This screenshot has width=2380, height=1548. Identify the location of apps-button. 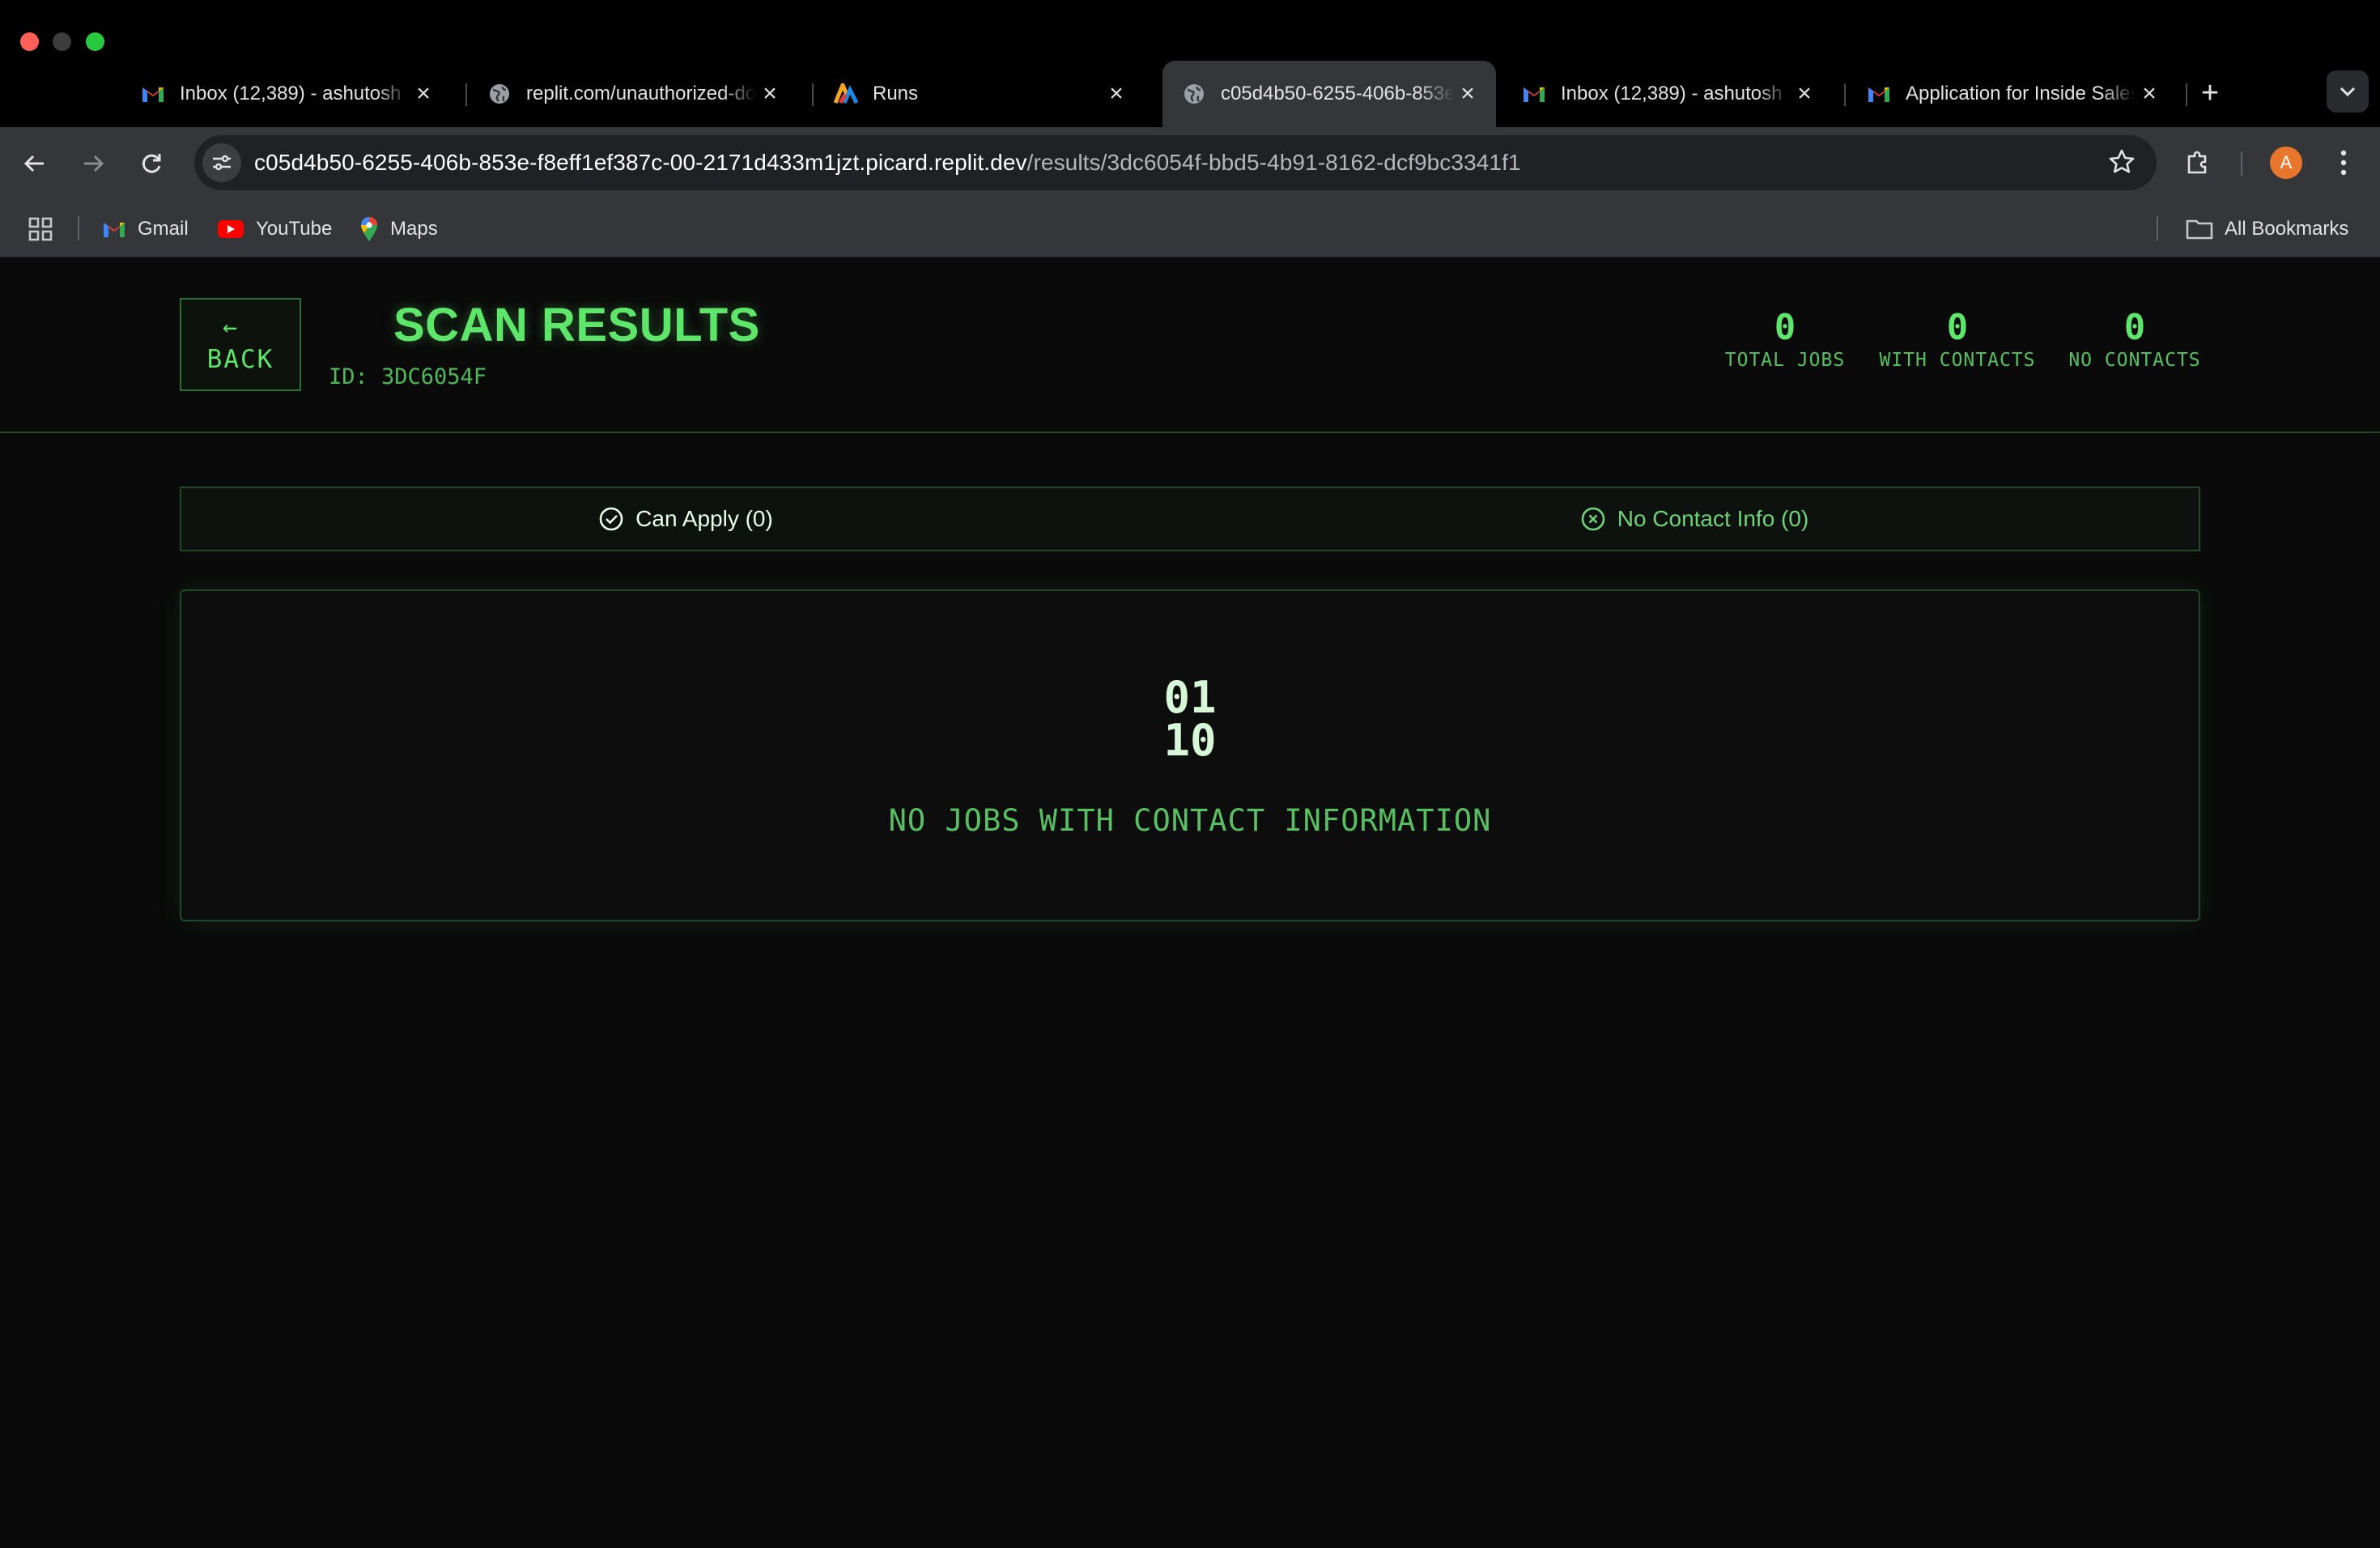
(40, 229).